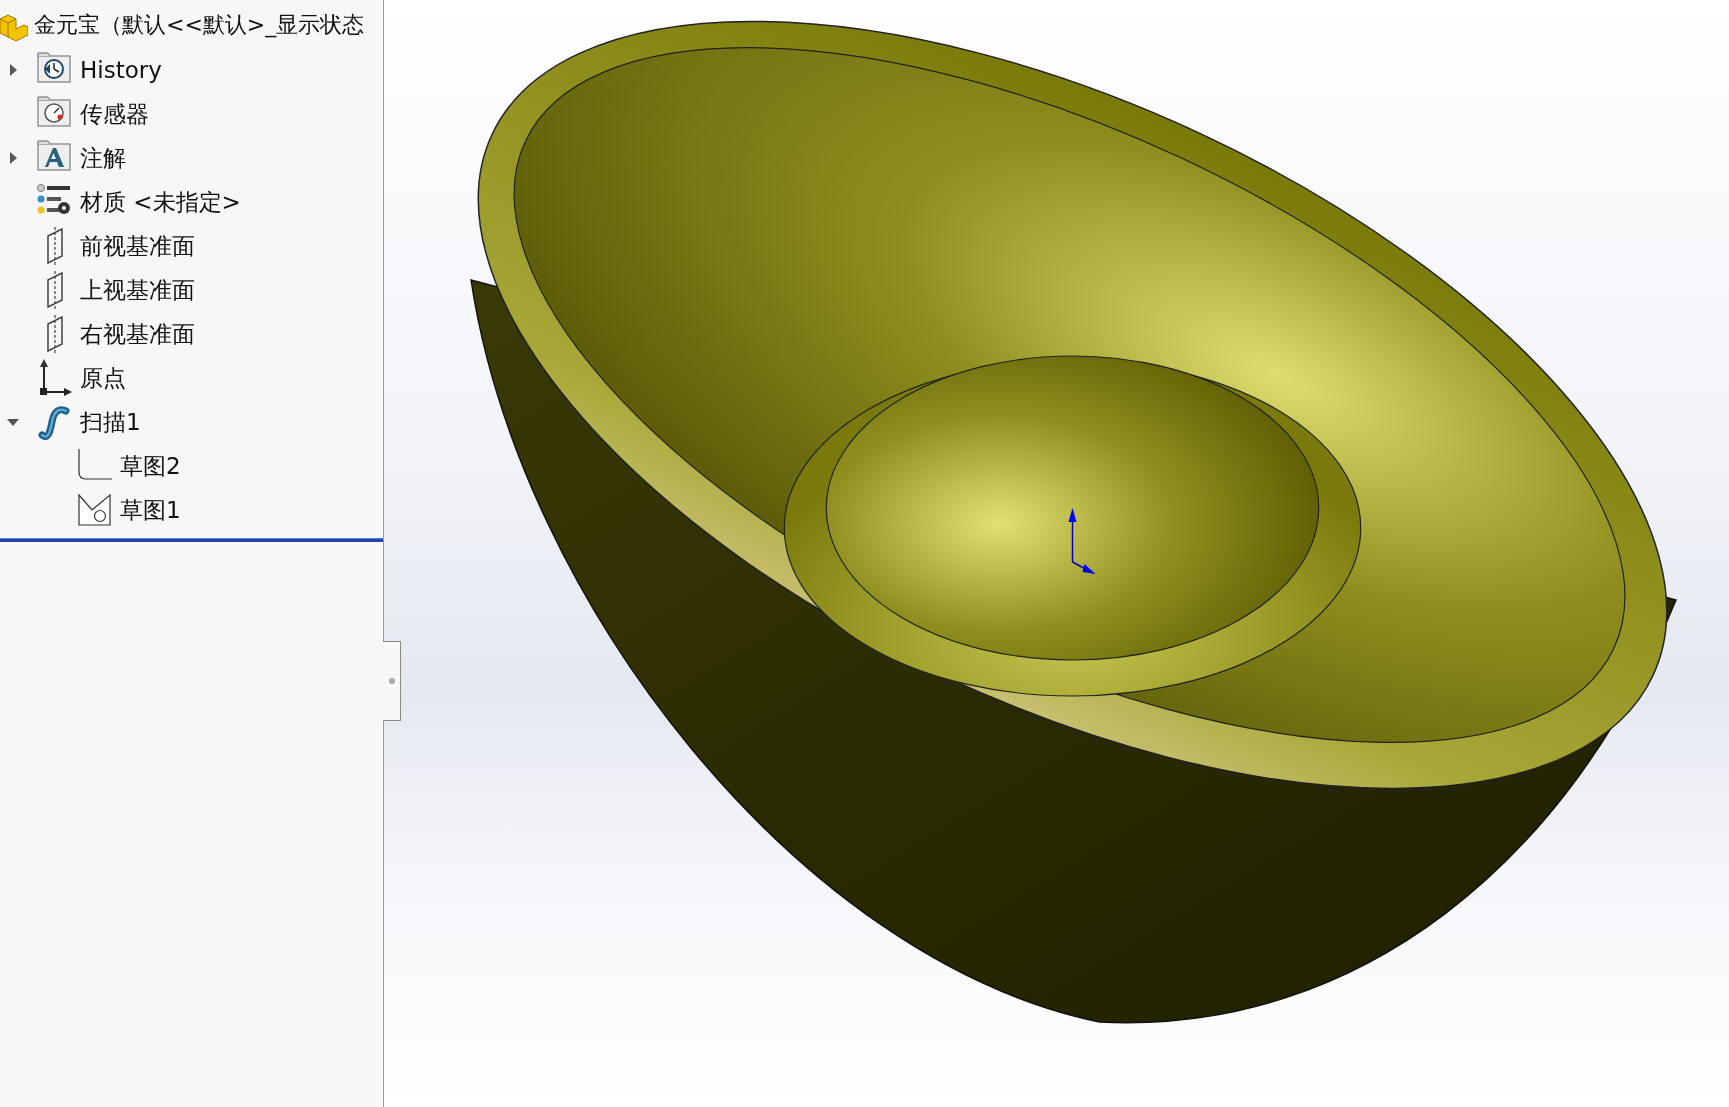 This screenshot has width=1729, height=1107. Describe the element at coordinates (199, 25) in the screenshot. I see `part-name: 金元宝（默认<<默认>_显示状态` at that location.